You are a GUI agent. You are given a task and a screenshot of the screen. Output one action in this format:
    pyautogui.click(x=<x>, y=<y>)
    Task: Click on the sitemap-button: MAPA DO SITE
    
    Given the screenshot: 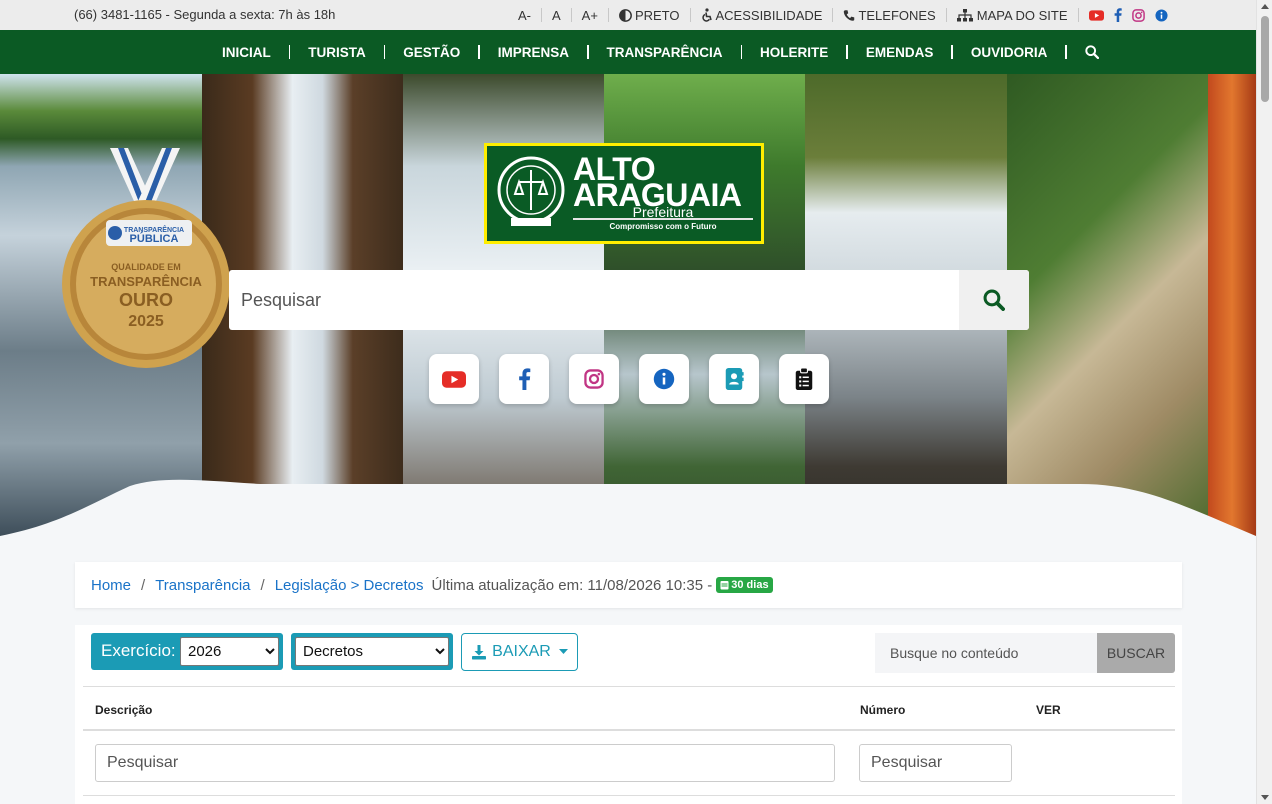 What is the action you would take?
    pyautogui.click(x=1012, y=15)
    